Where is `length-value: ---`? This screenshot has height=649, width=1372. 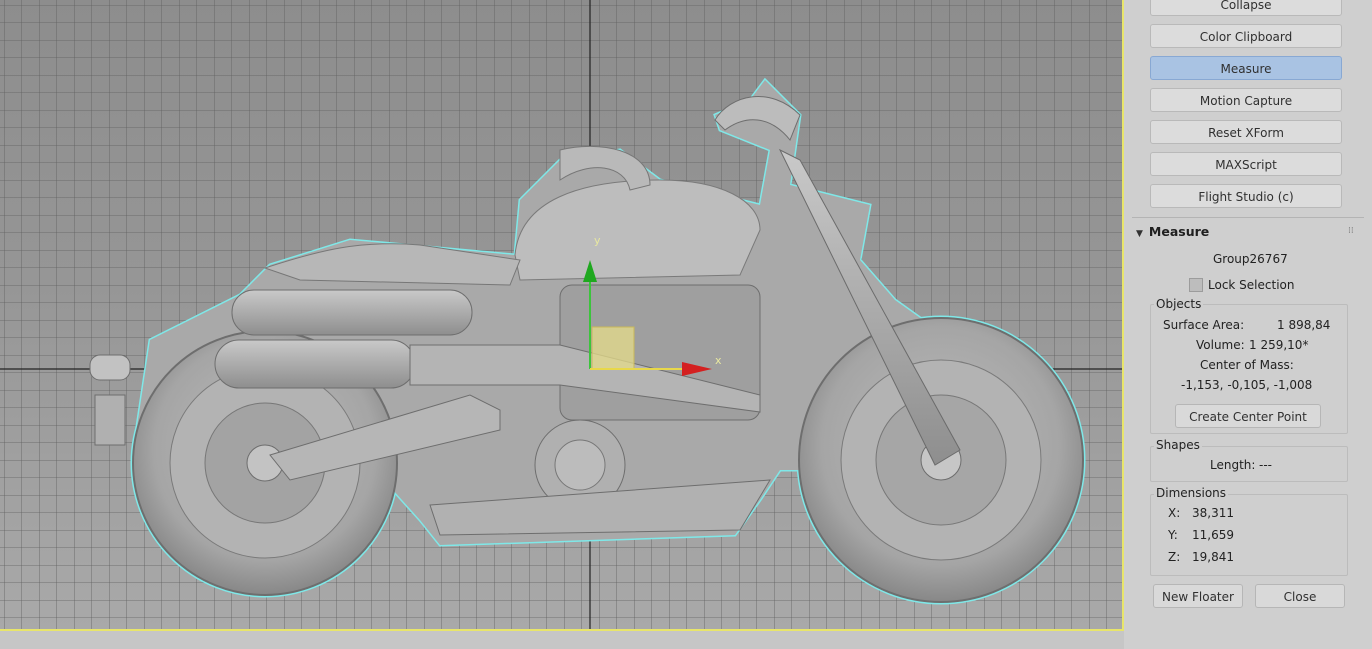
length-value: --- is located at coordinates (1265, 465).